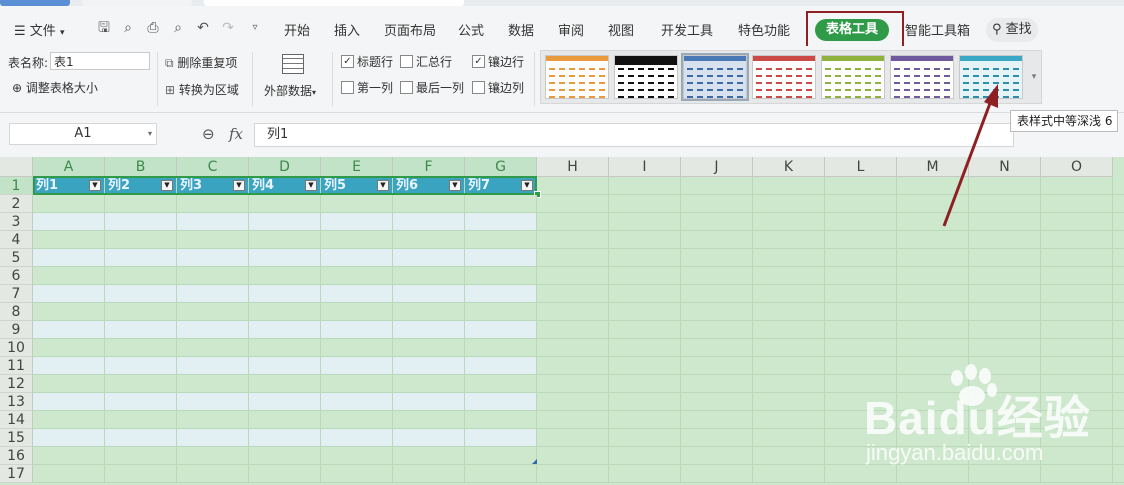 Image resolution: width=1124 pixels, height=485 pixels. Describe the element at coordinates (347, 29) in the screenshot. I see `tab-insert: 插入` at that location.